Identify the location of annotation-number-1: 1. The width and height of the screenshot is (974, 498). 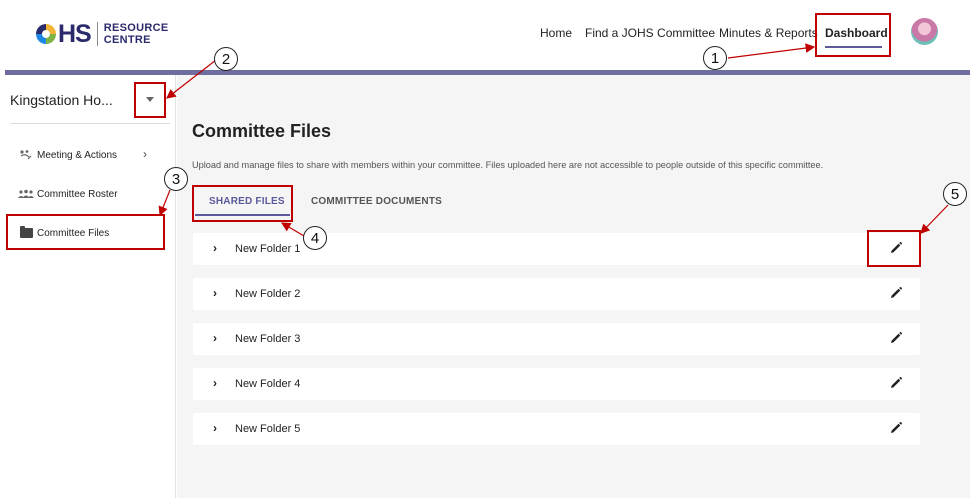
(715, 58).